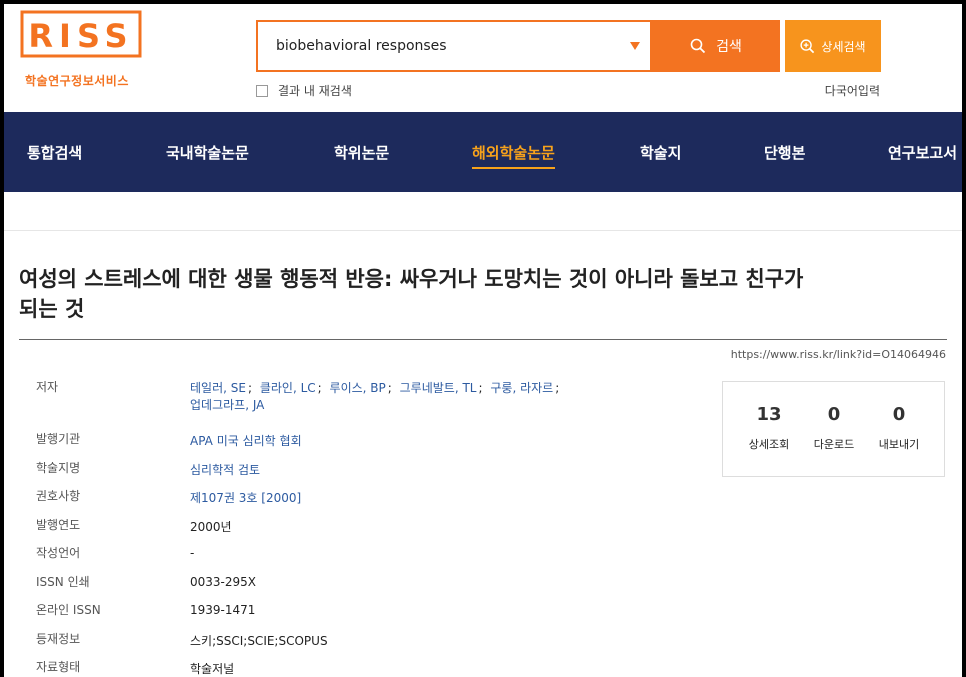  Describe the element at coordinates (52, 309) in the screenshot. I see `article-title-line2: 되는 것` at that location.